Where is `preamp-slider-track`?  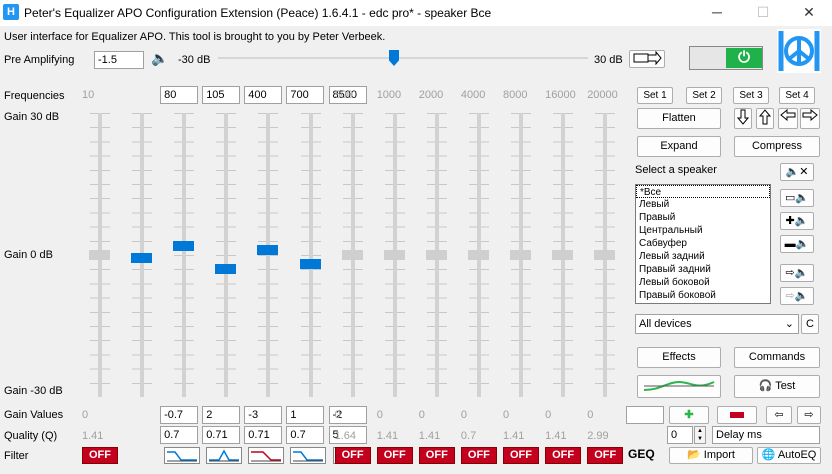 preamp-slider-track is located at coordinates (403, 58).